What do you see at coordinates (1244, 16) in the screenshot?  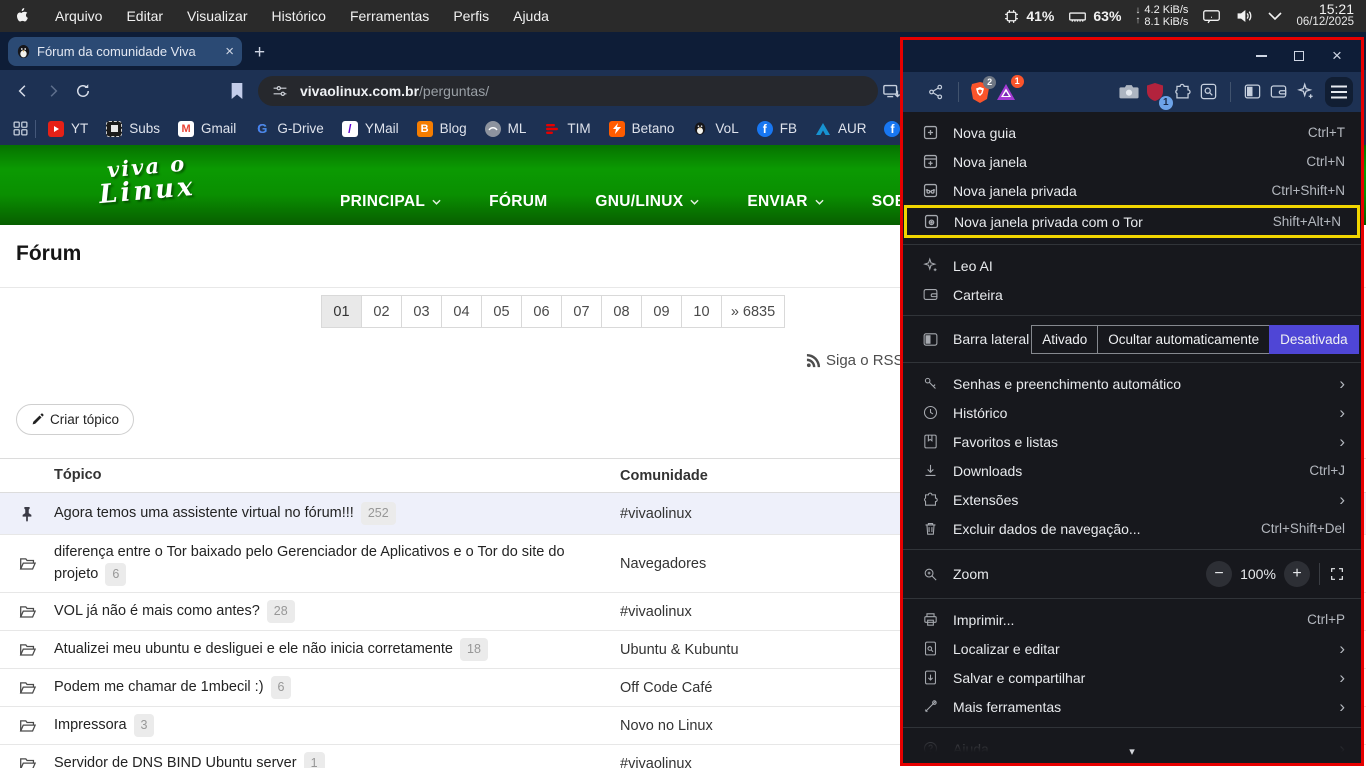 I see `volume-icon` at bounding box center [1244, 16].